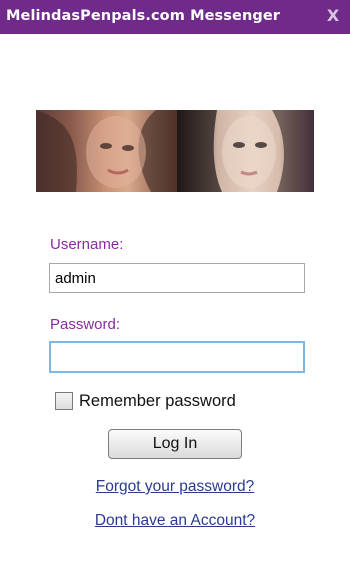  What do you see at coordinates (177, 278) in the screenshot?
I see `username-input` at bounding box center [177, 278].